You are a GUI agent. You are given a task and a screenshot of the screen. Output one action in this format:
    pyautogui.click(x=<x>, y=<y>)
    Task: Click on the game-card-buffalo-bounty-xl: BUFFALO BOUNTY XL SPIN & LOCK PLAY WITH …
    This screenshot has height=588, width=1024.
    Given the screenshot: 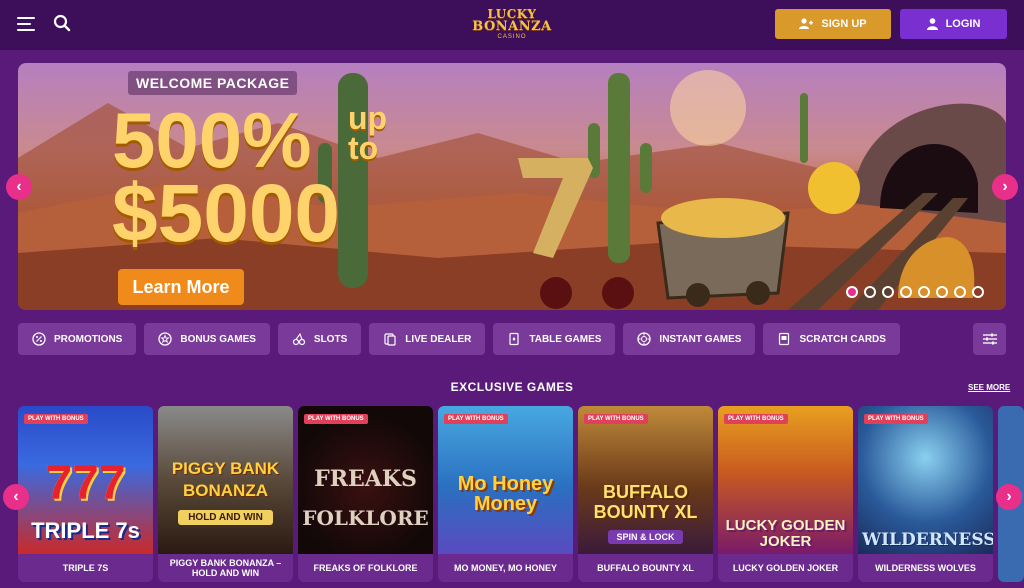 What is the action you would take?
    pyautogui.click(x=645, y=494)
    